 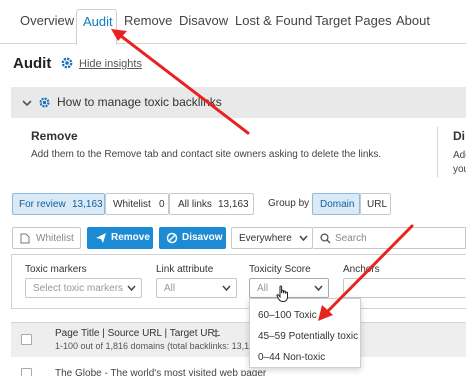 I want to click on annotation-arrow-audit, so click(x=180, y=82).